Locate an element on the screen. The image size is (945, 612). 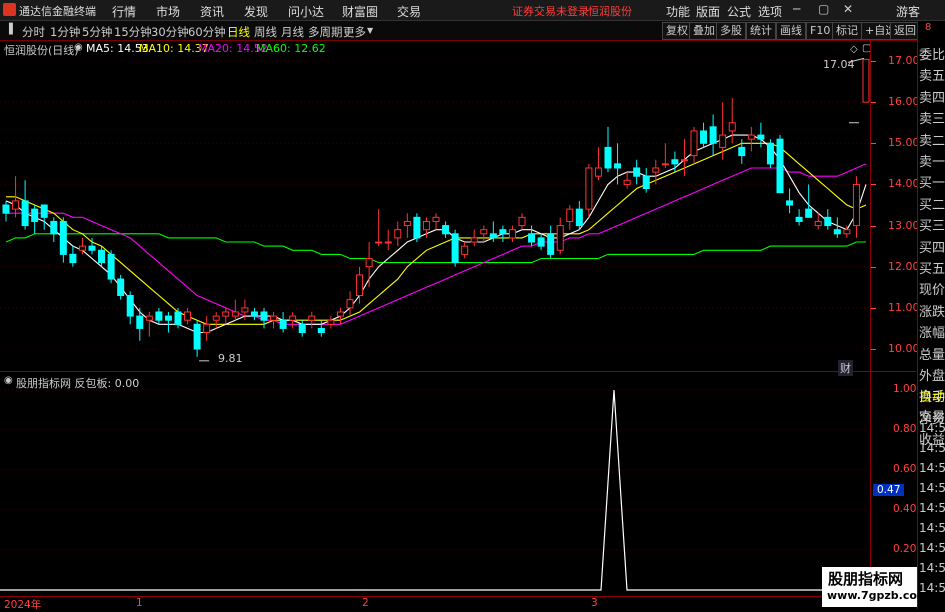
menu-caifuquan: 财富圈 is located at coordinates (360, 11).